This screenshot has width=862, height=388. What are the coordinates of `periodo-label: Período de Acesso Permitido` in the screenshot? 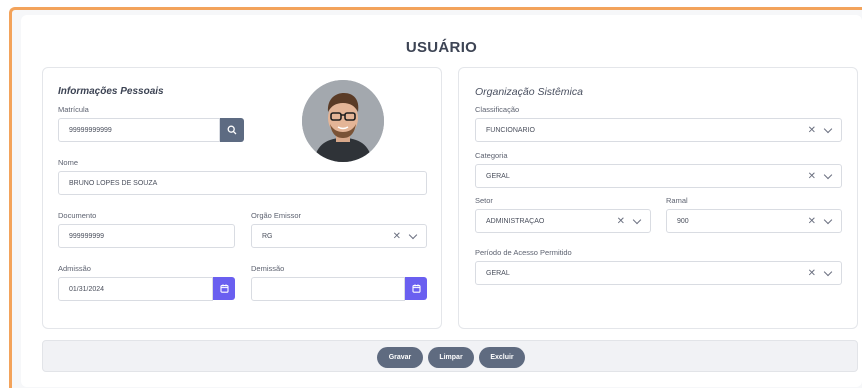 It's located at (523, 252).